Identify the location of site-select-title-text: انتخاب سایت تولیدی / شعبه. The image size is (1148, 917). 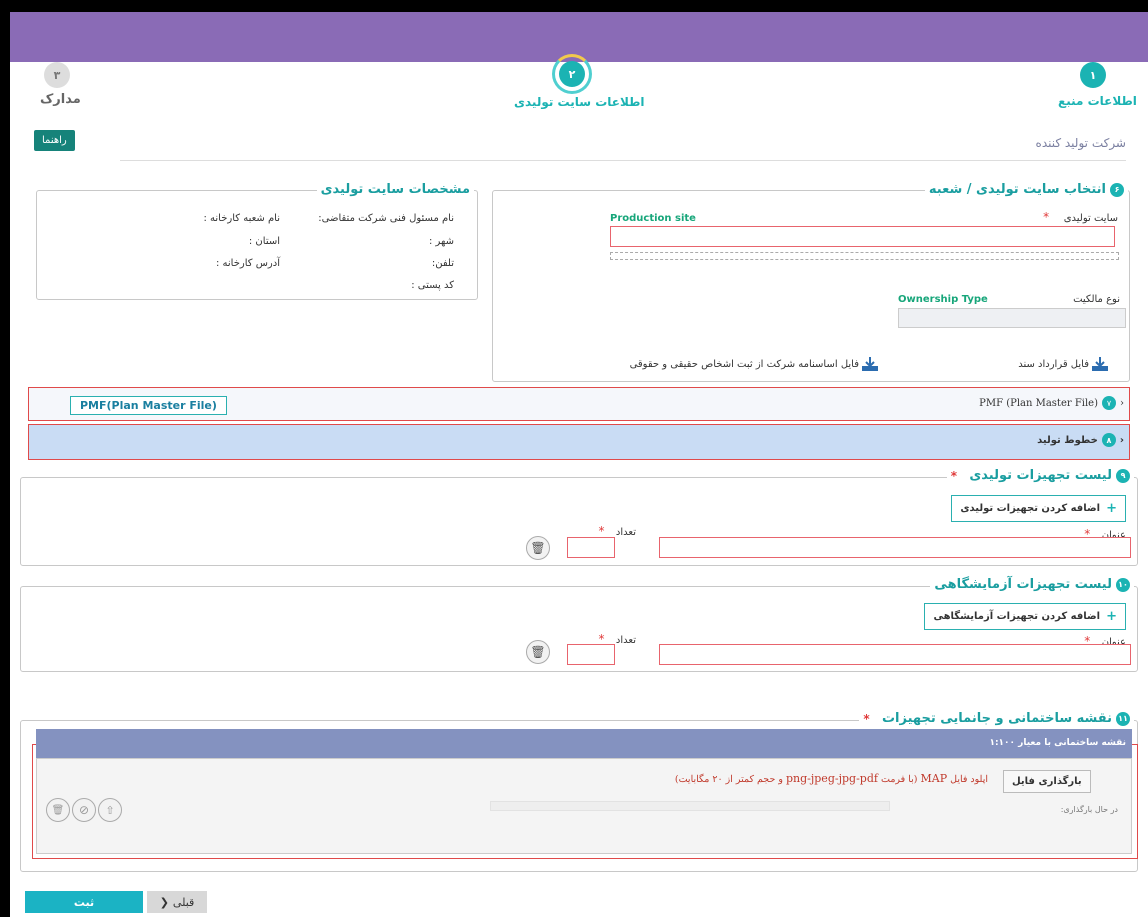
(1017, 189).